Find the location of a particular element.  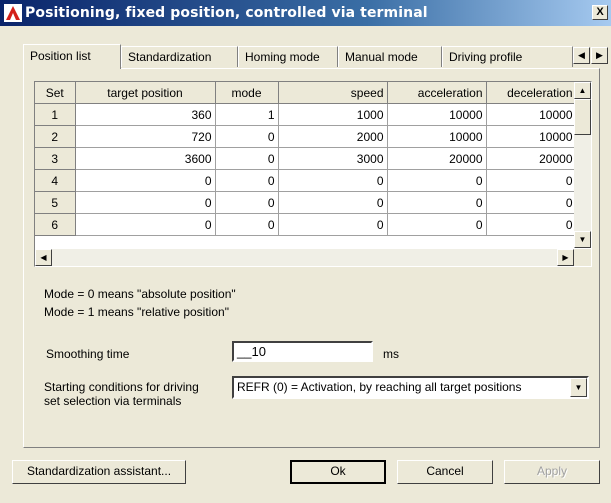

mode-note-absolute: Mode = 0 means "absolute position" is located at coordinates (140, 294).